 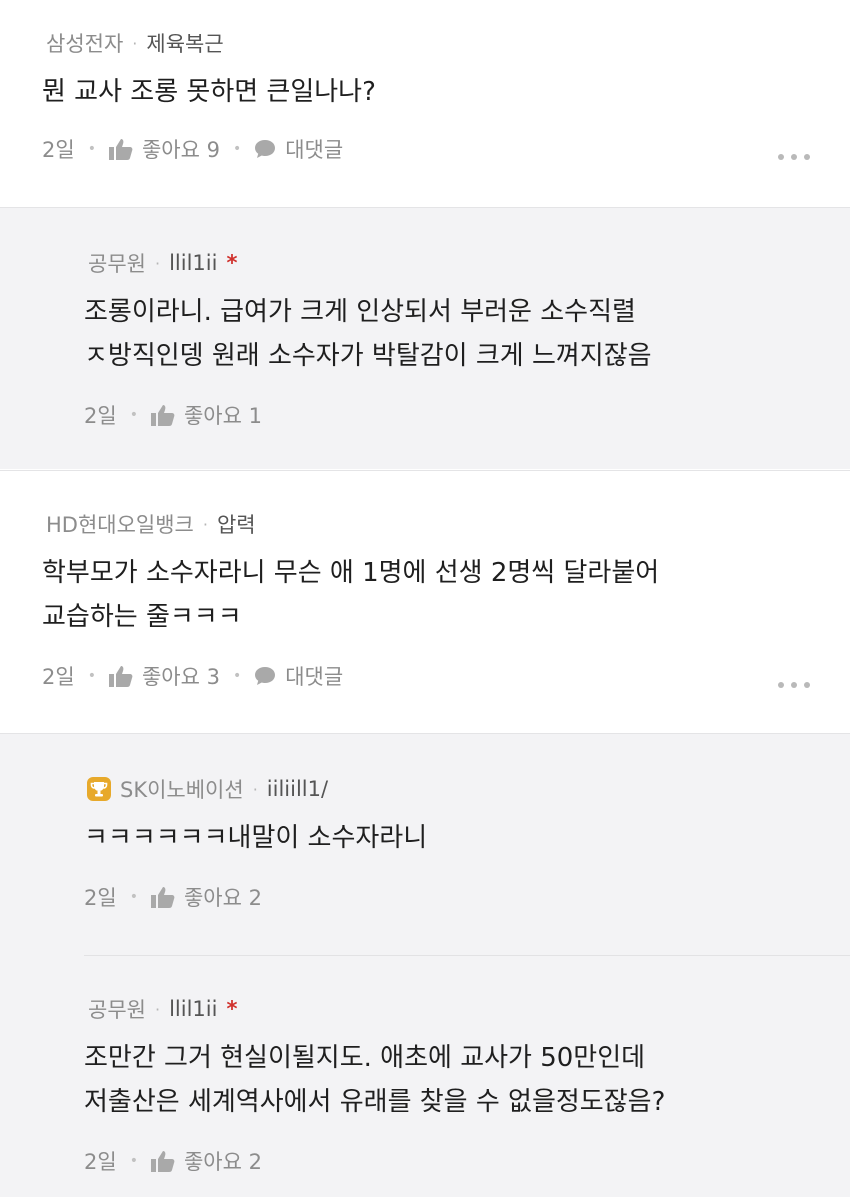 I want to click on nickname: 제육복근, so click(x=185, y=44).